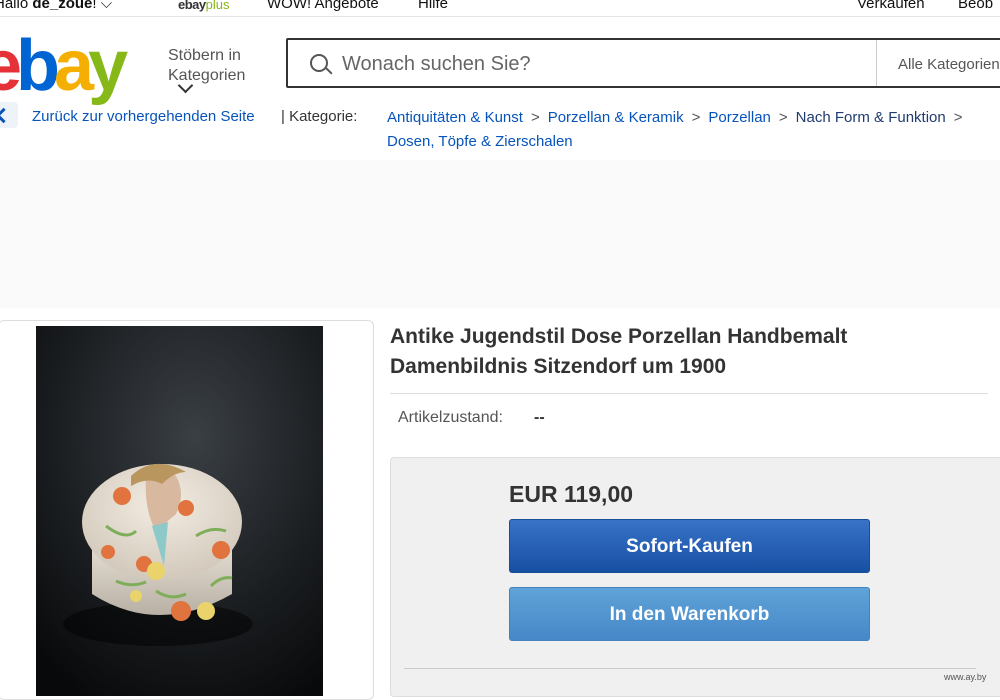 The image size is (1000, 700). What do you see at coordinates (616, 117) in the screenshot?
I see `breadcrumb-link: Porzellan & Keramik` at bounding box center [616, 117].